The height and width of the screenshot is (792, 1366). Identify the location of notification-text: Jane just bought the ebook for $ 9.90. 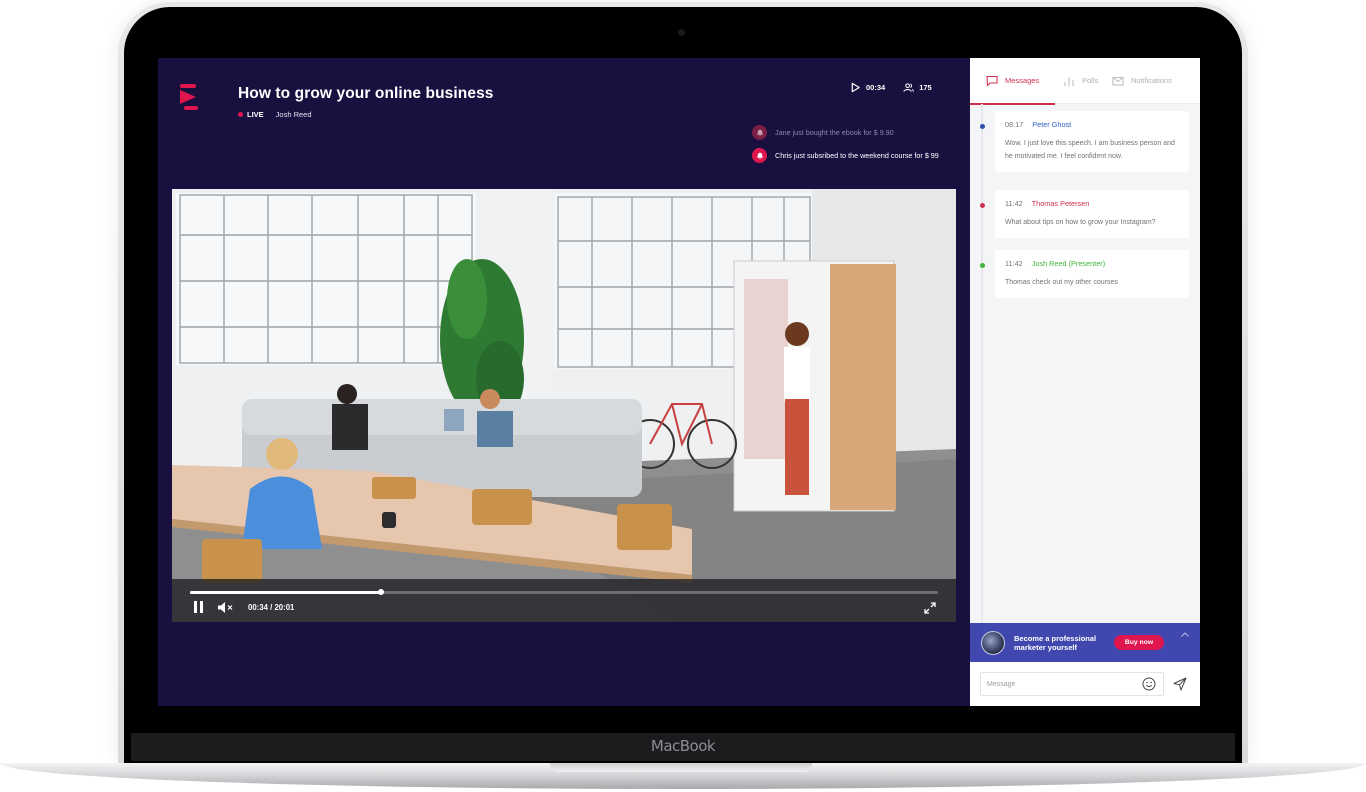
(834, 132).